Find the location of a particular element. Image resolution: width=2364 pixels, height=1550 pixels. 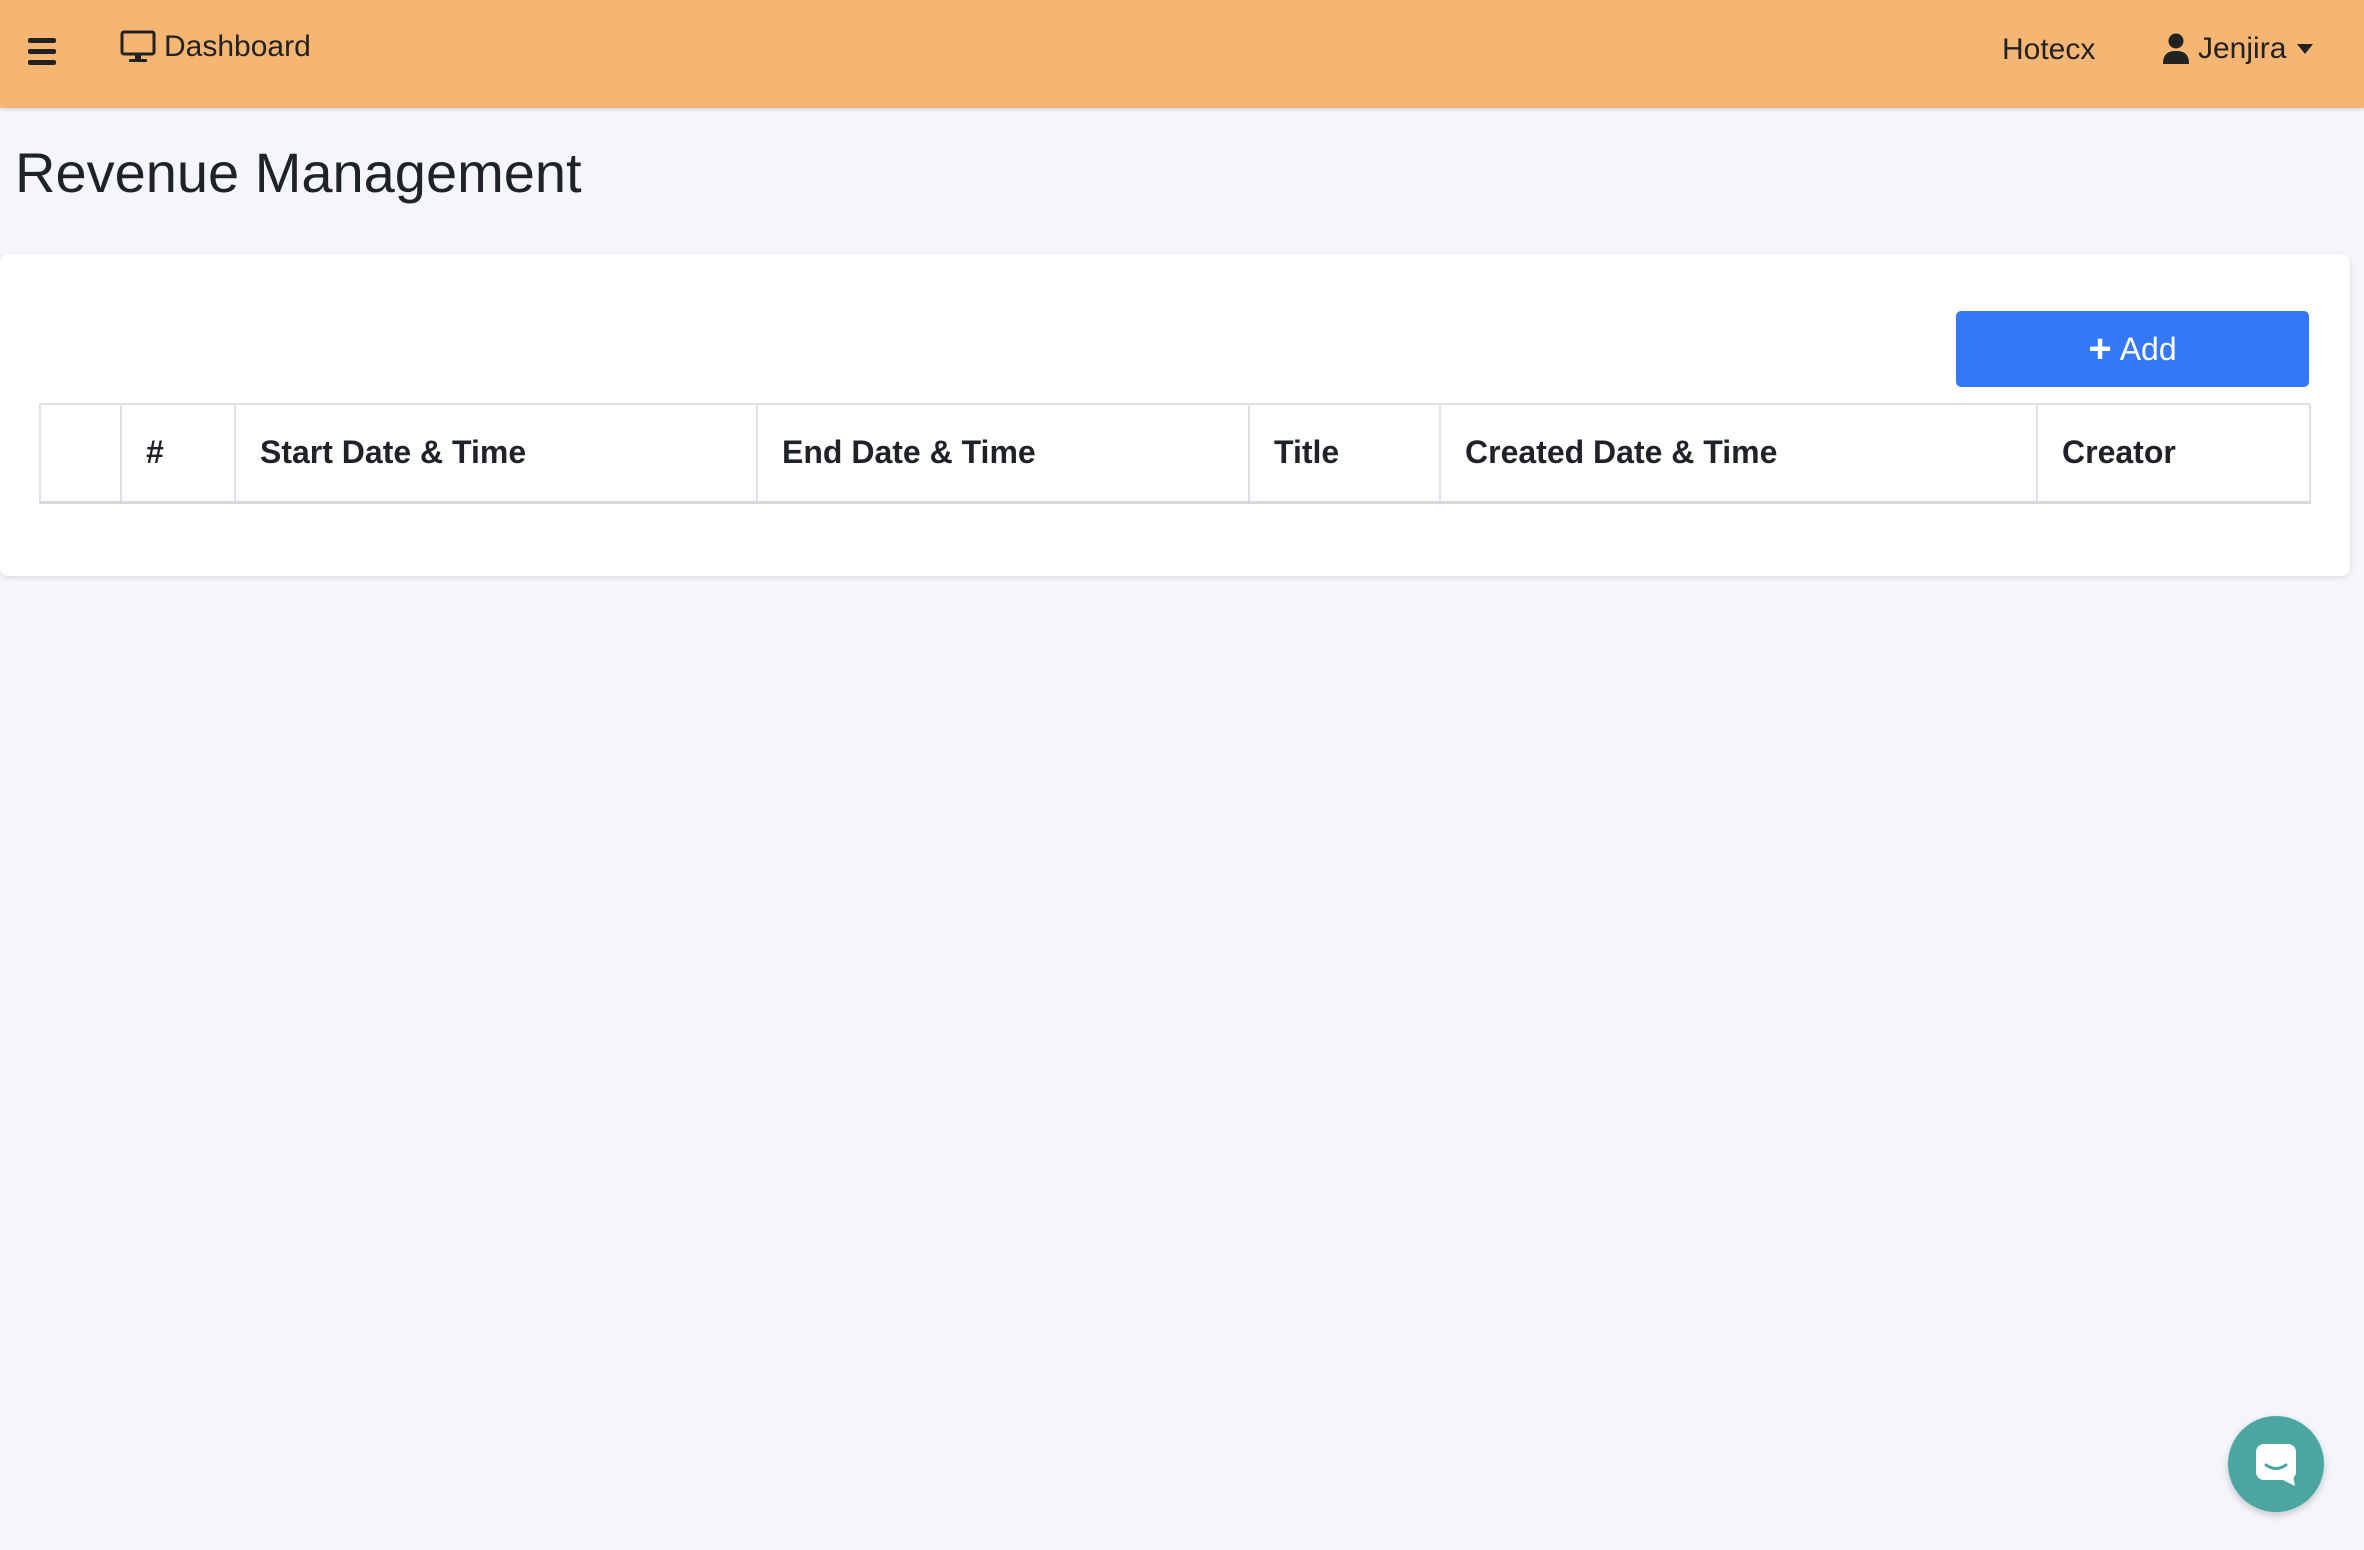

chat-icon is located at coordinates (2276, 1465).